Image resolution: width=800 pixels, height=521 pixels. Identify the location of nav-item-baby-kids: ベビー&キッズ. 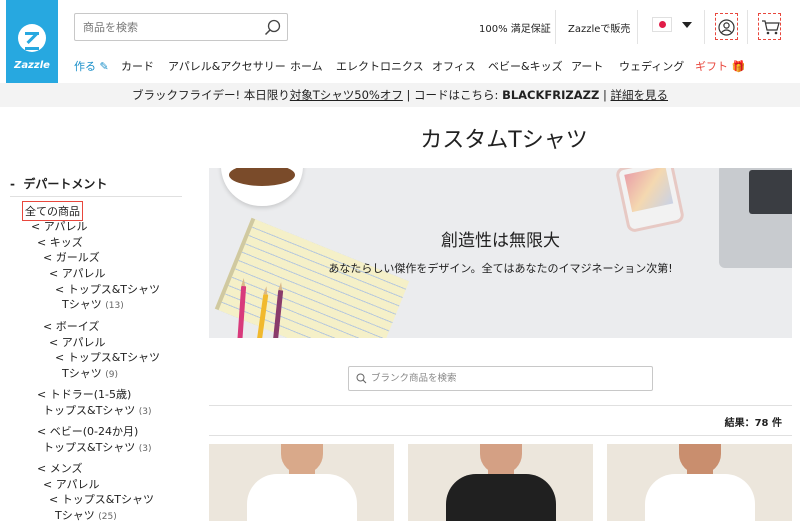
(525, 66).